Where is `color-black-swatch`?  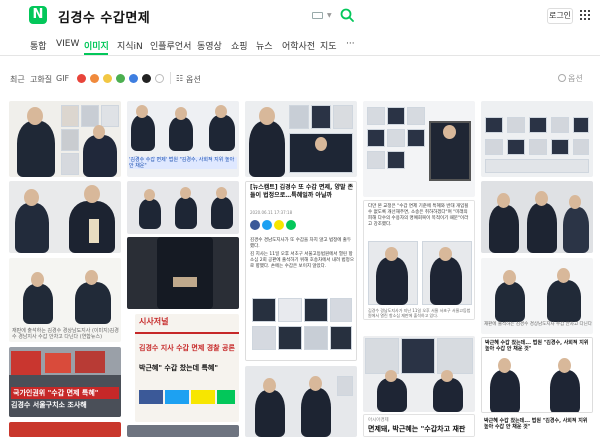
color-black-swatch is located at coordinates (146, 78).